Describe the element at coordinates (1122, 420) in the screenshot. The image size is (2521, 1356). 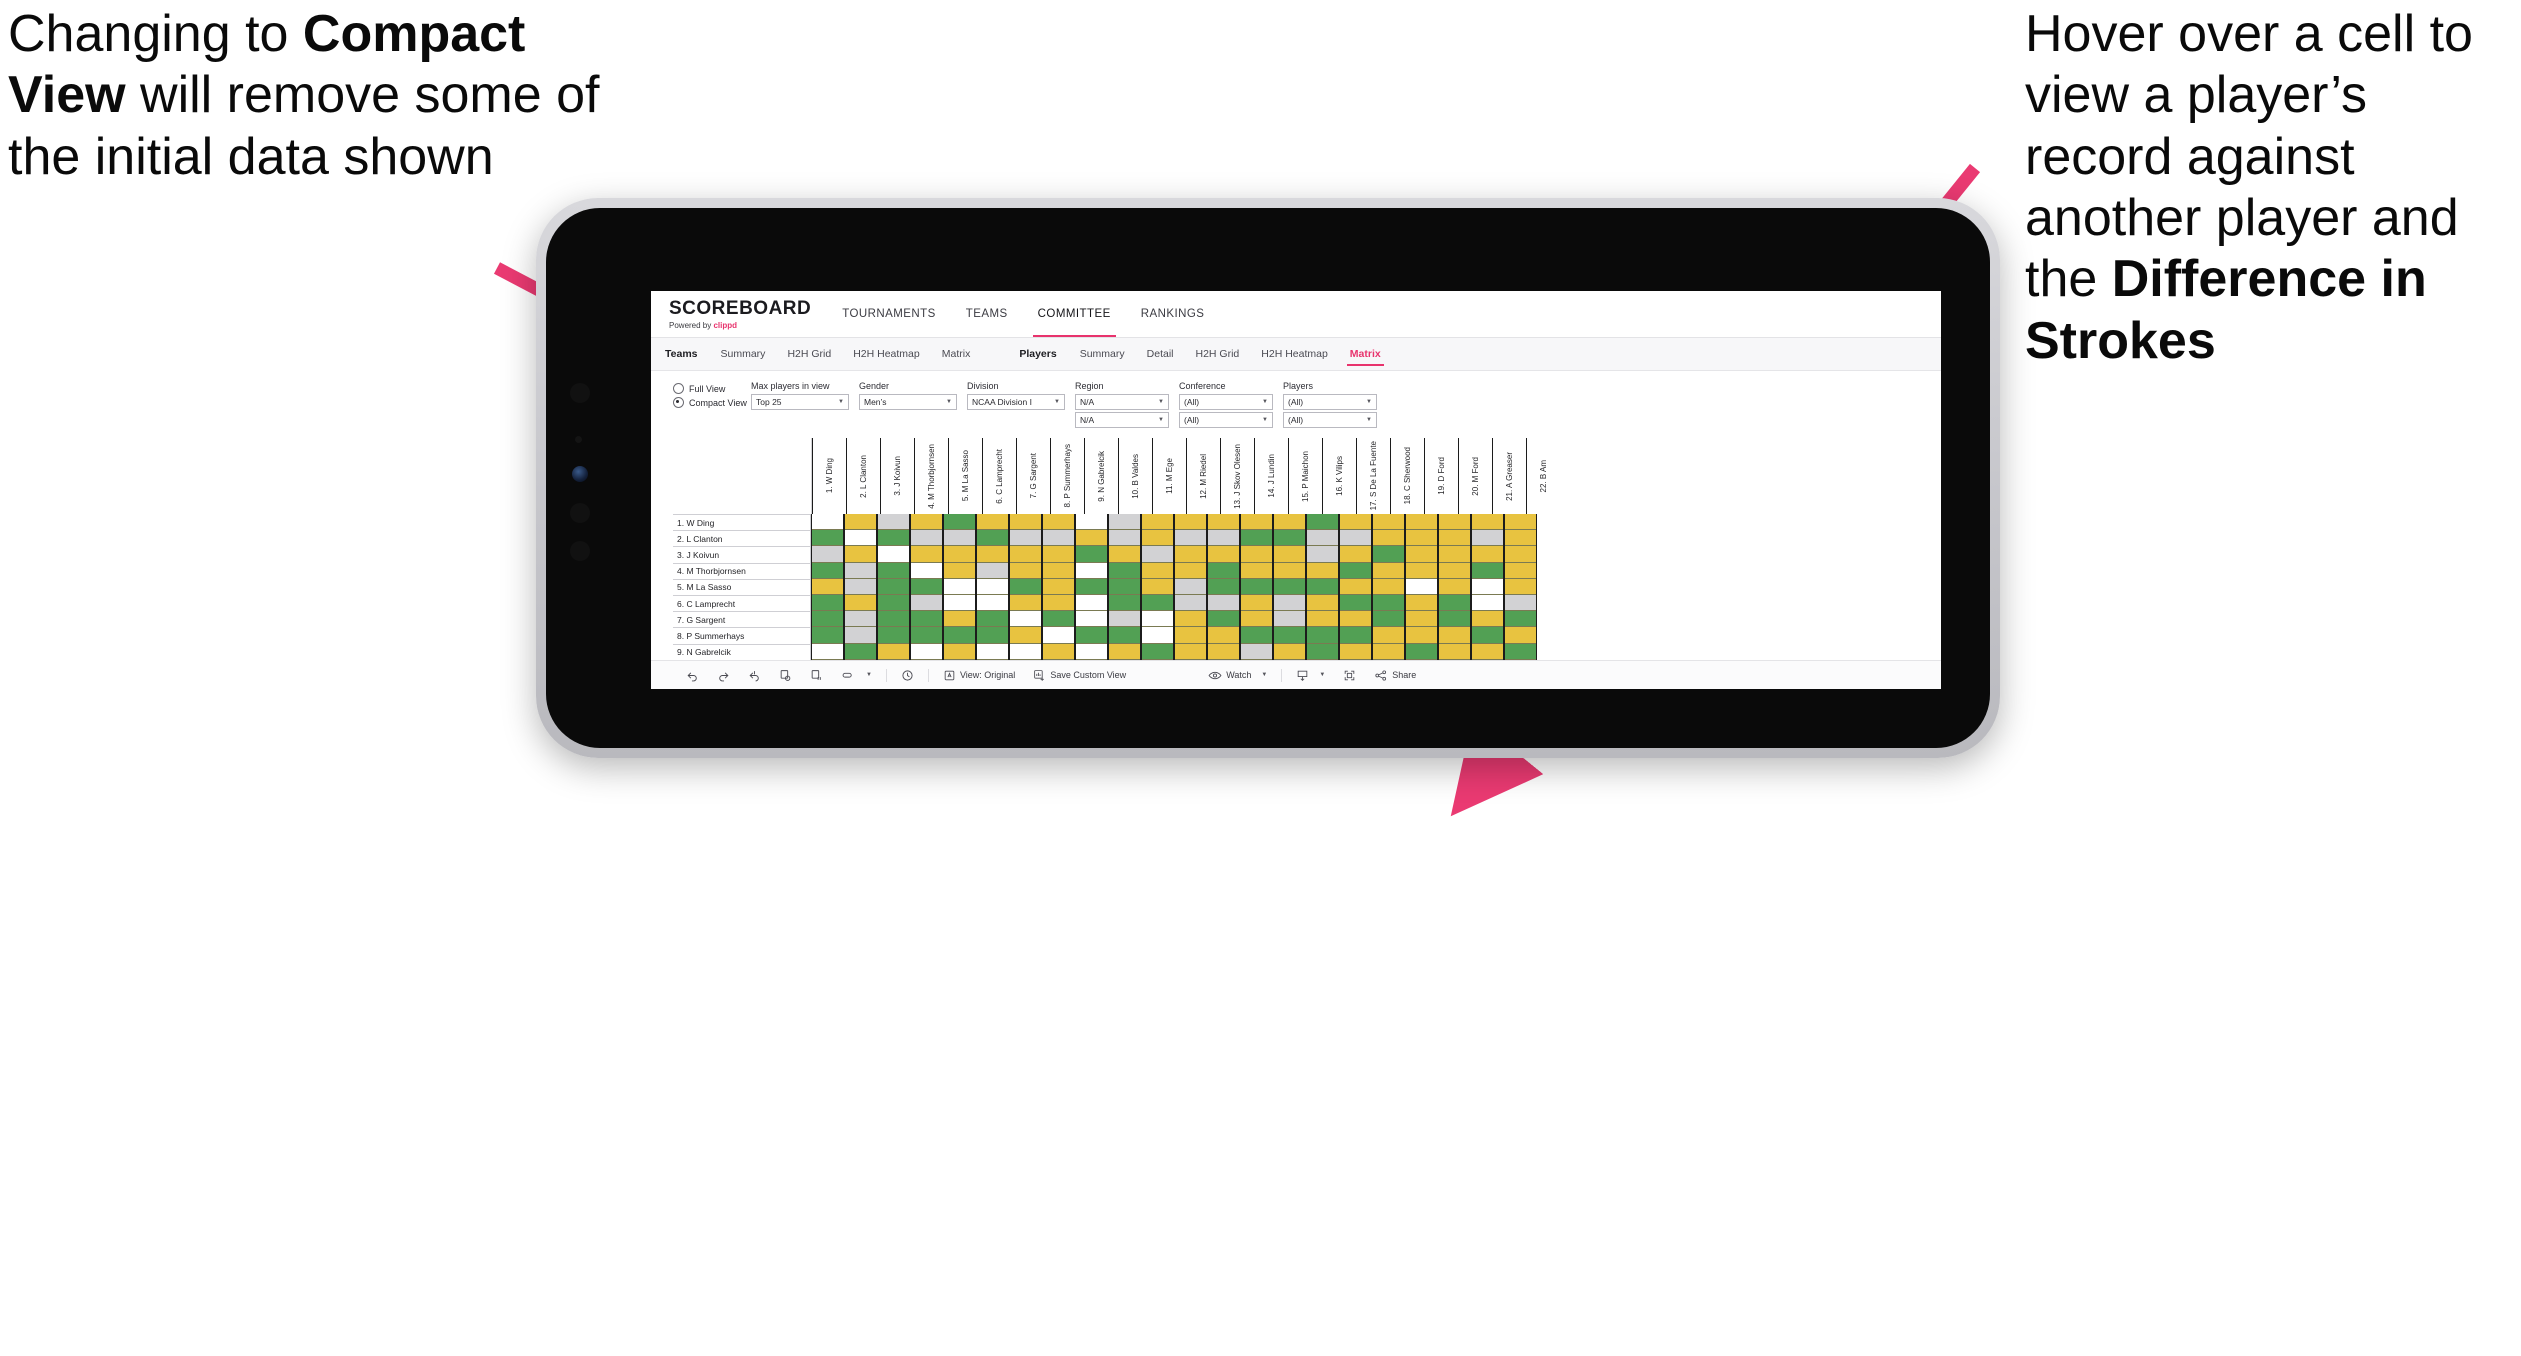
I see `filter-region-select-2: N/A ▼` at that location.